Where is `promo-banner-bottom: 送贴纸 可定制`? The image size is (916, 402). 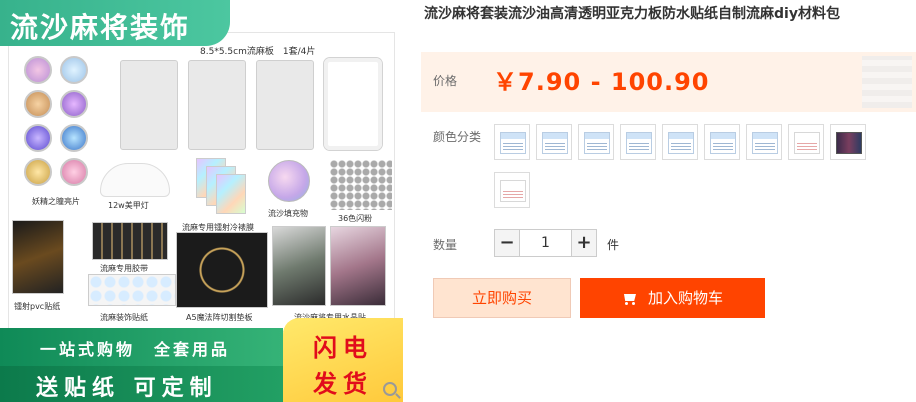
promo-banner-bottom: 送贴纸 可定制 is located at coordinates (141, 384).